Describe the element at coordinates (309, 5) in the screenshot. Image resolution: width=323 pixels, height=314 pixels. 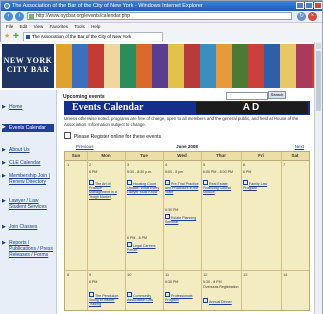
I see `maximize-button` at that location.